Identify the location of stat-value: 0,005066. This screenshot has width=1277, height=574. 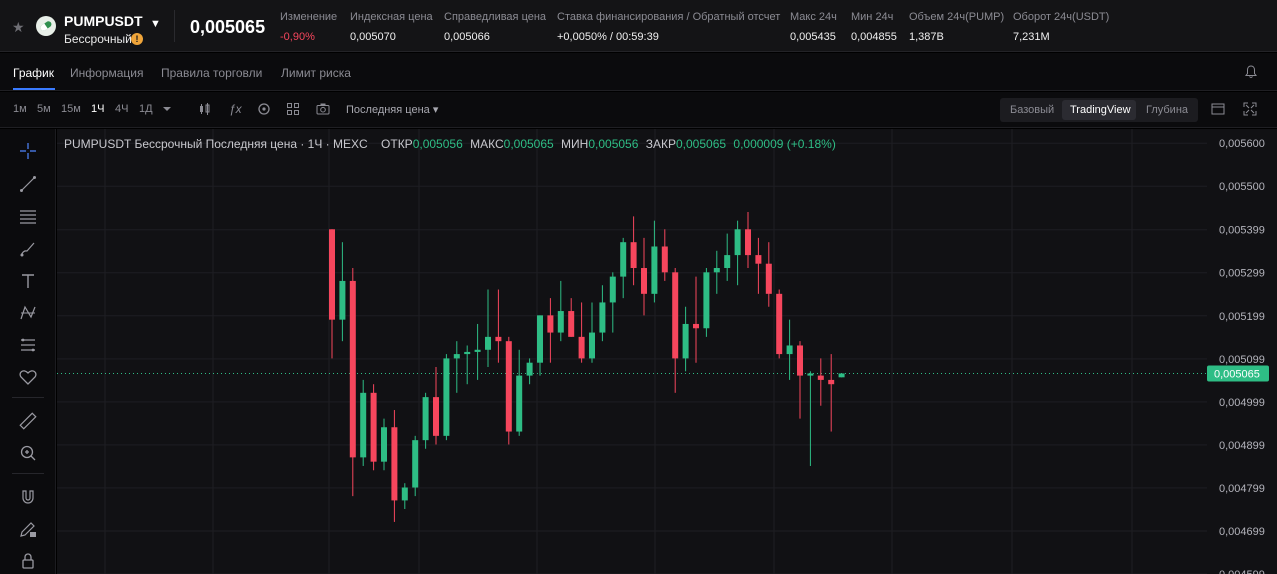
(467, 37).